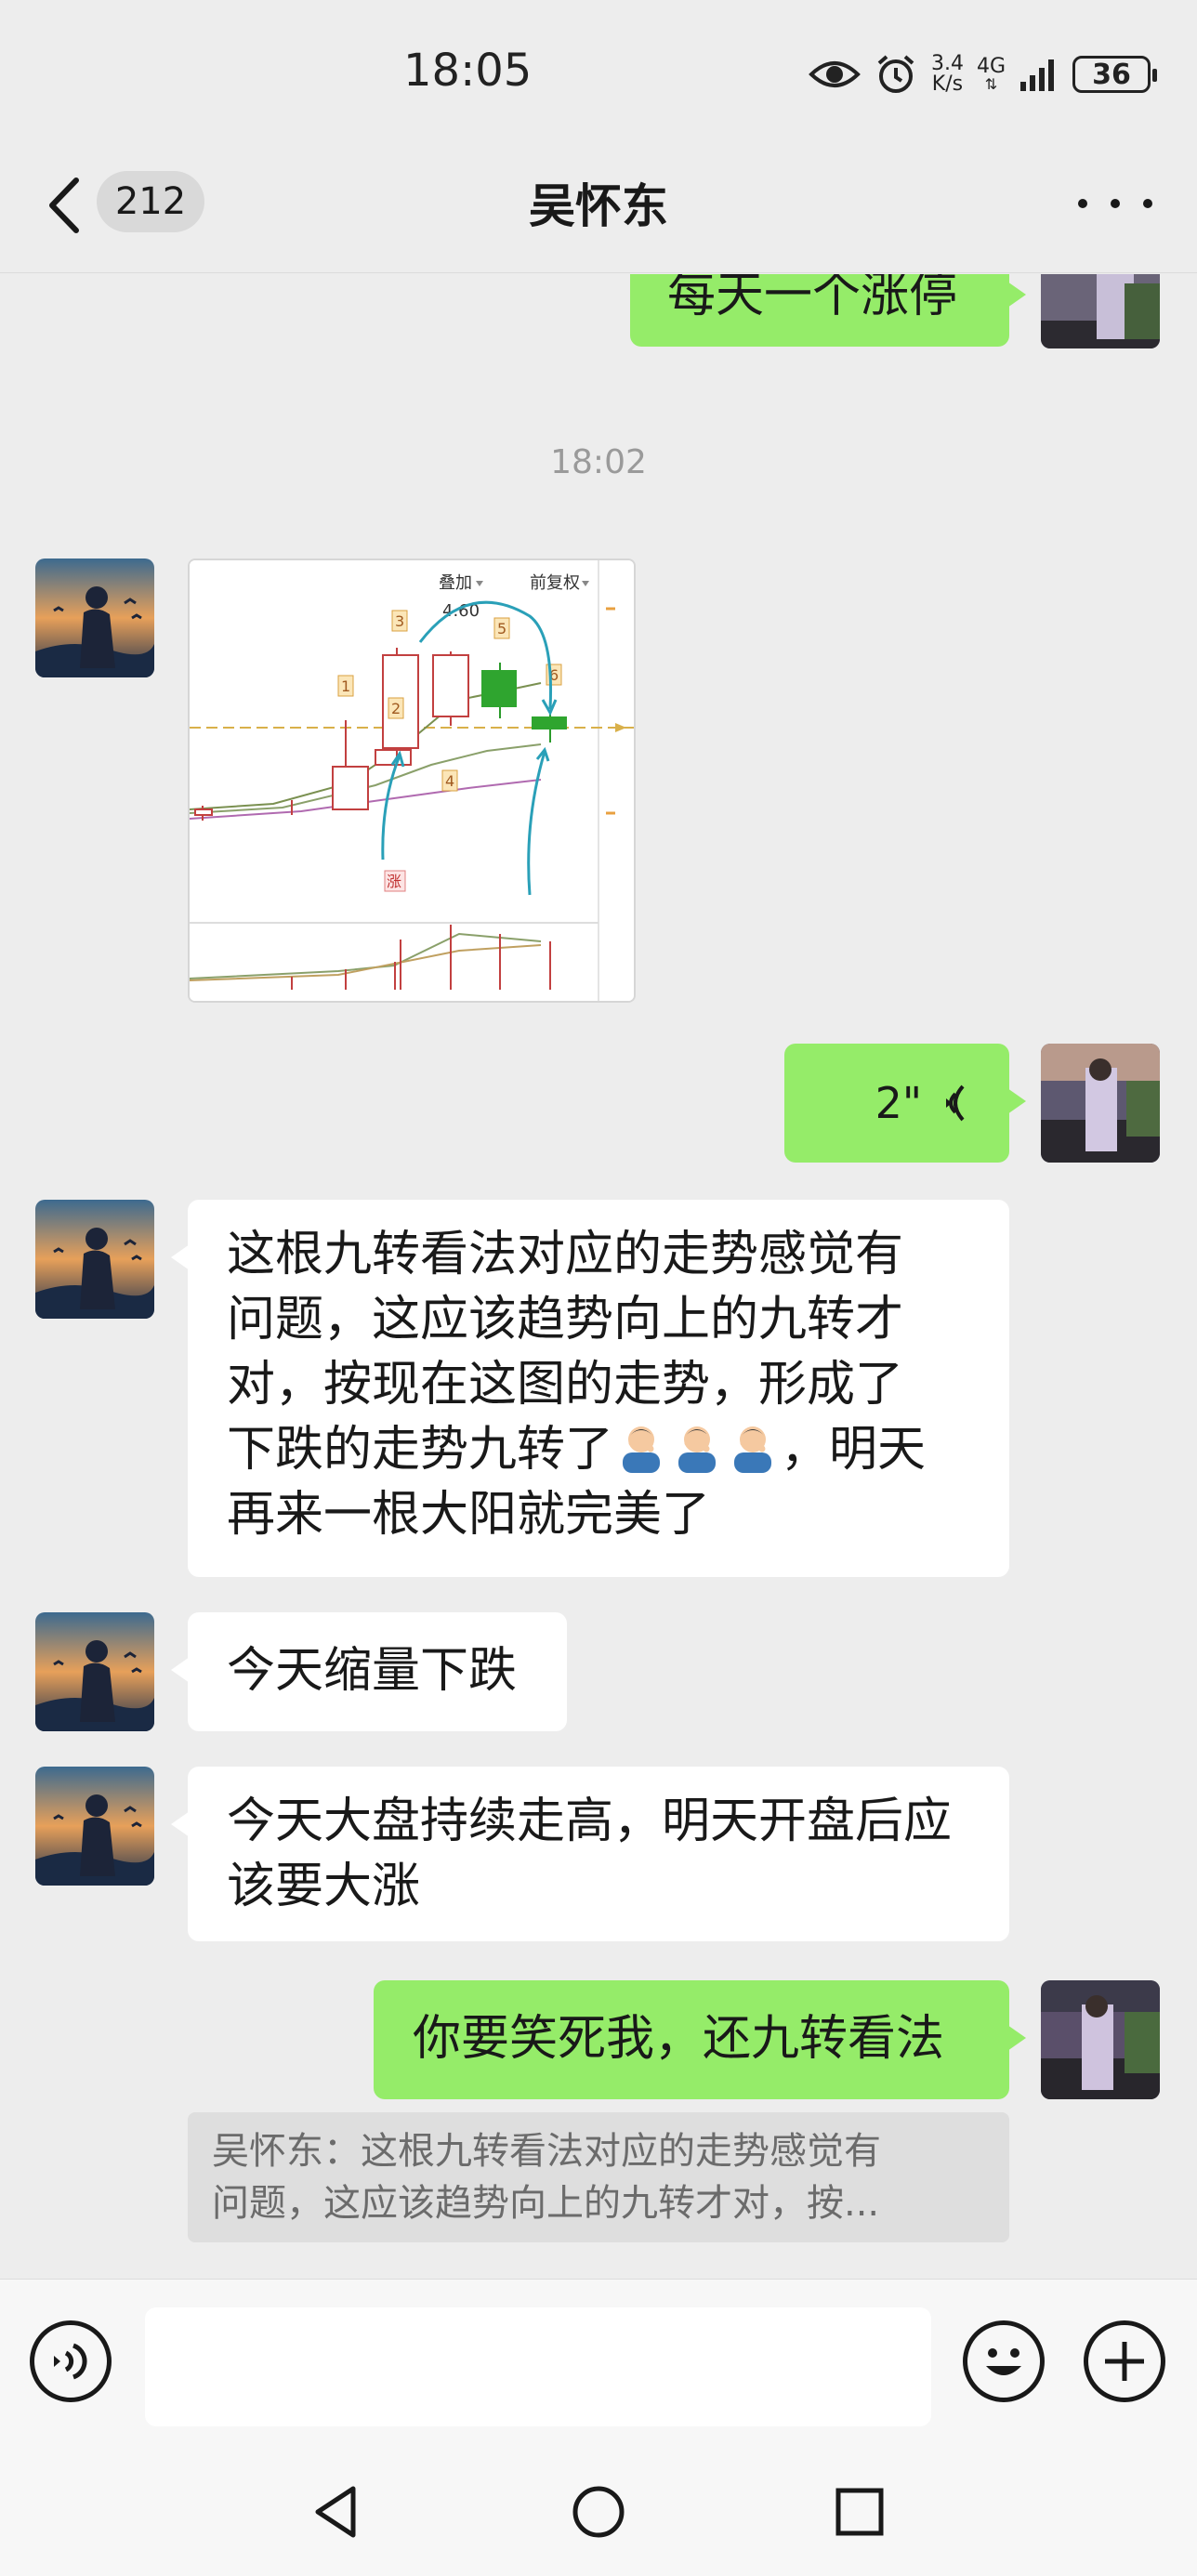  I want to click on message-bubble-contact: 今天缩量下跌, so click(369, 1671).